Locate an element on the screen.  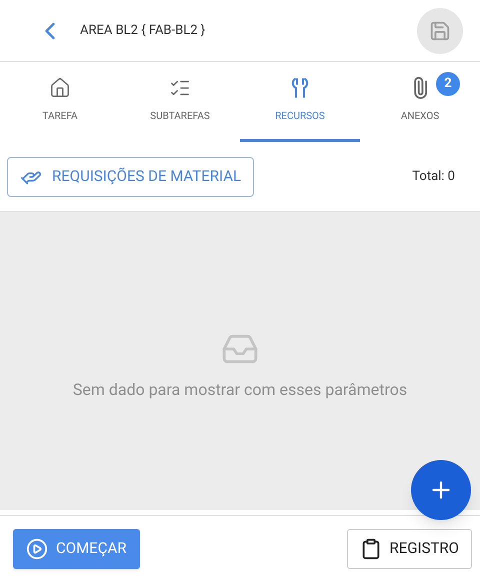
tab: RECURSOS is located at coordinates (300, 102).